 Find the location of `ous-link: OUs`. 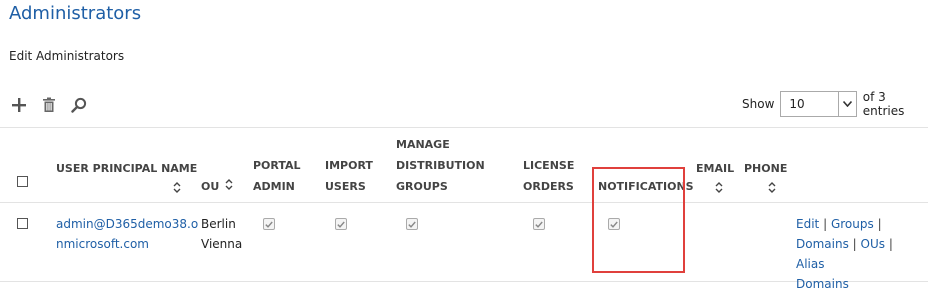

ous-link: OUs is located at coordinates (873, 244).